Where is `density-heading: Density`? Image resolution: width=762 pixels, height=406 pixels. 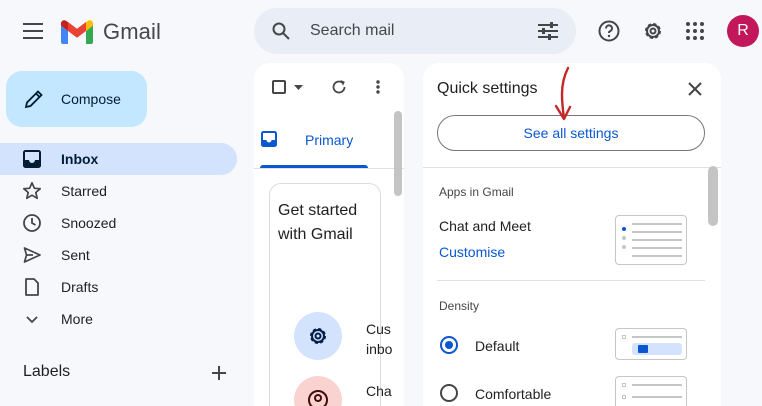
density-heading: Density is located at coordinates (459, 306).